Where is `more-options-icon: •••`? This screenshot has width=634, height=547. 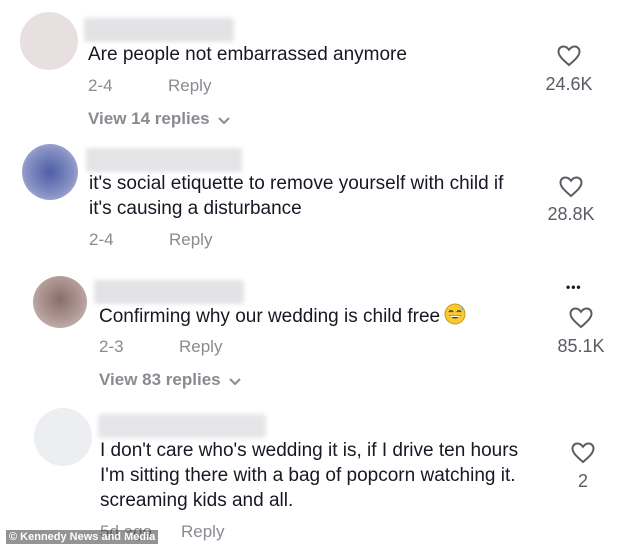
more-options-icon: ••• is located at coordinates (574, 287).